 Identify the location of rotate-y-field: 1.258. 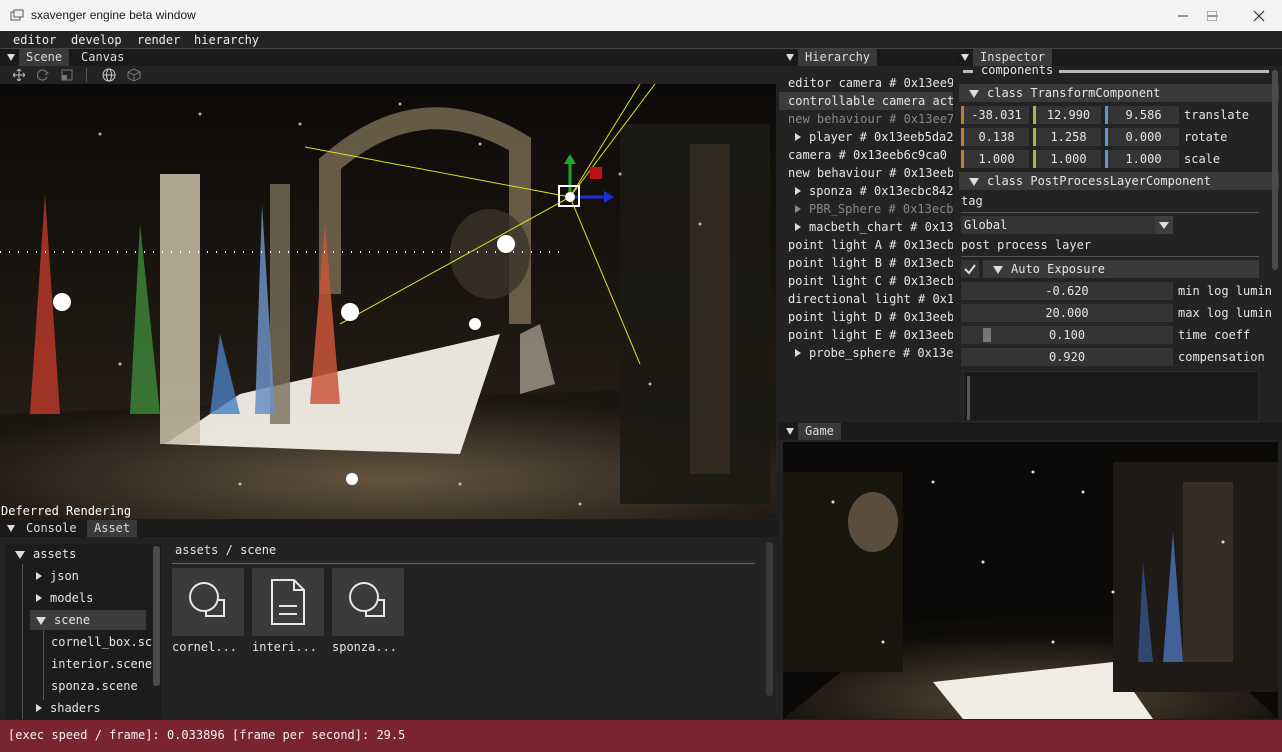
(1067, 137).